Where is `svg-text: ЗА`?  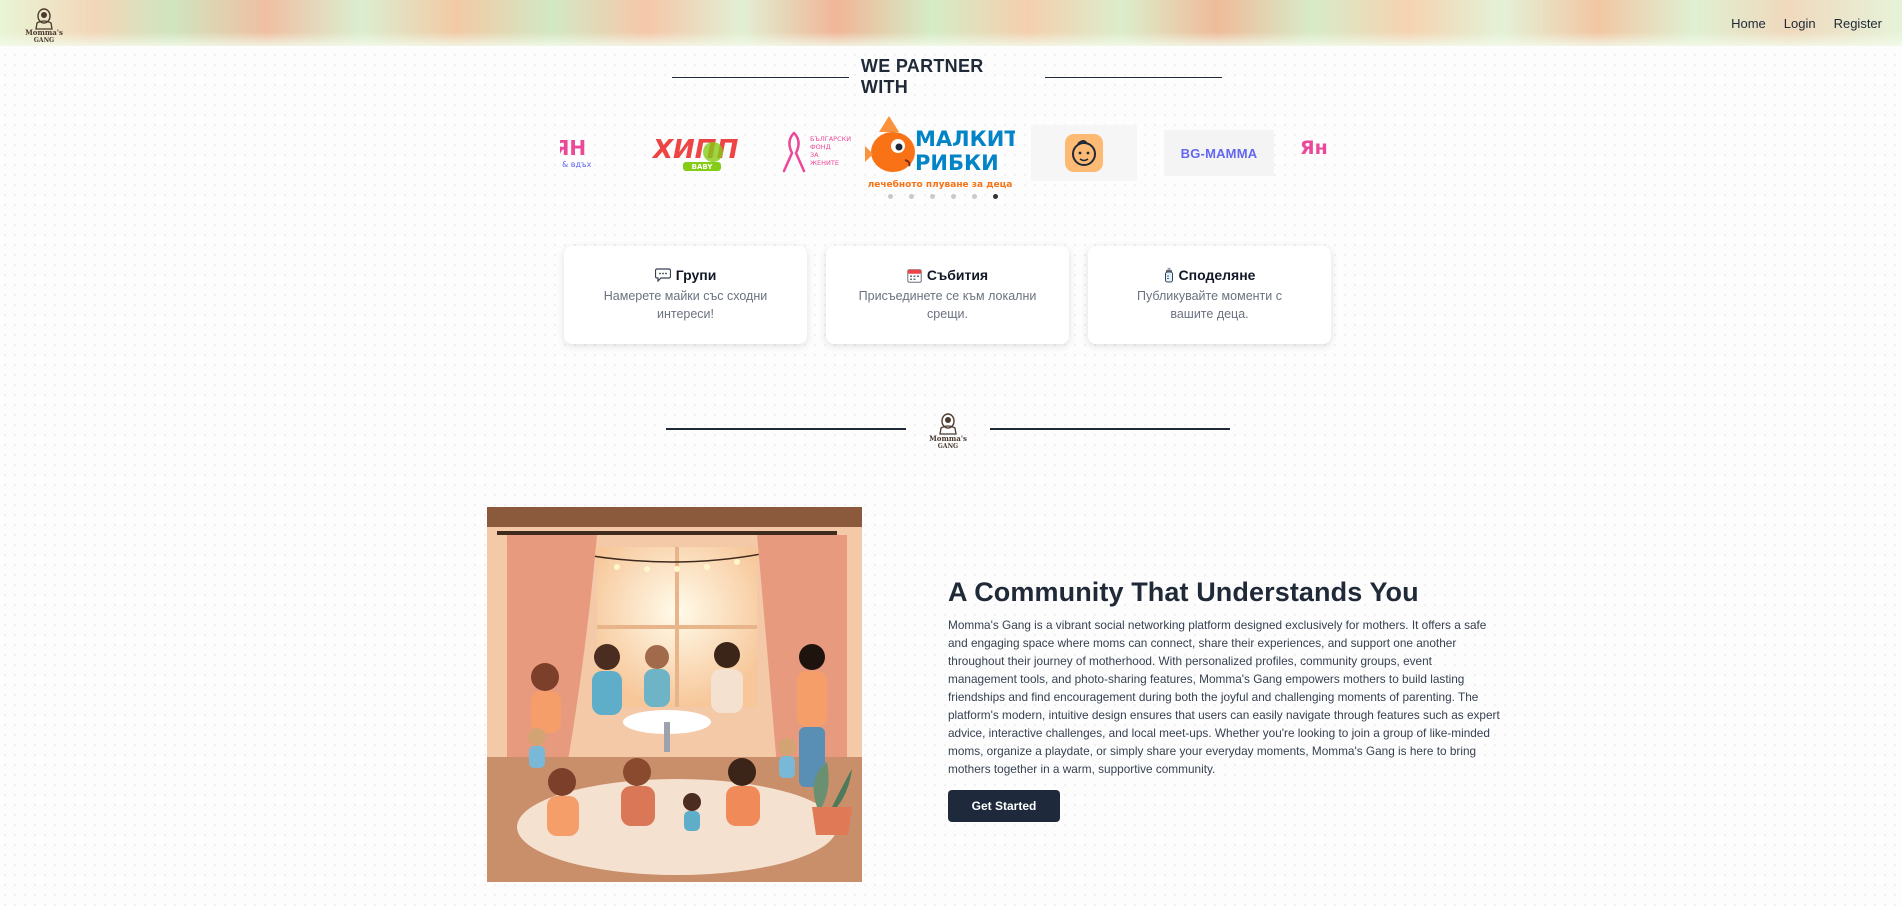
svg-text: ЗА is located at coordinates (814, 155).